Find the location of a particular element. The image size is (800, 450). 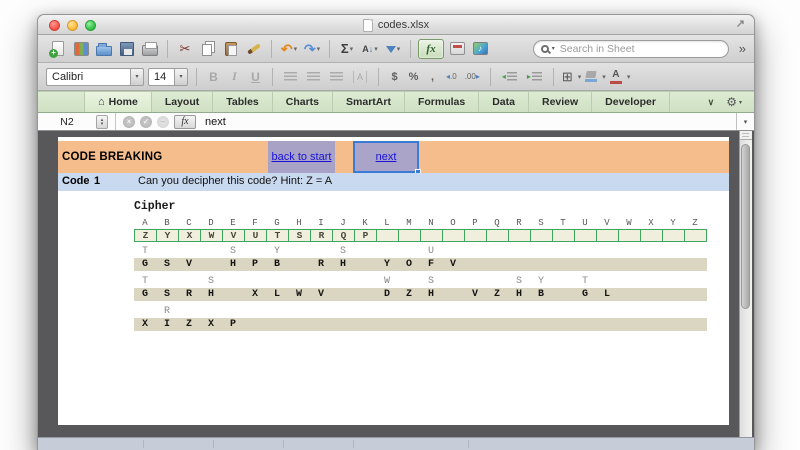

decode-answer-cell: W is located at coordinates (387, 281).